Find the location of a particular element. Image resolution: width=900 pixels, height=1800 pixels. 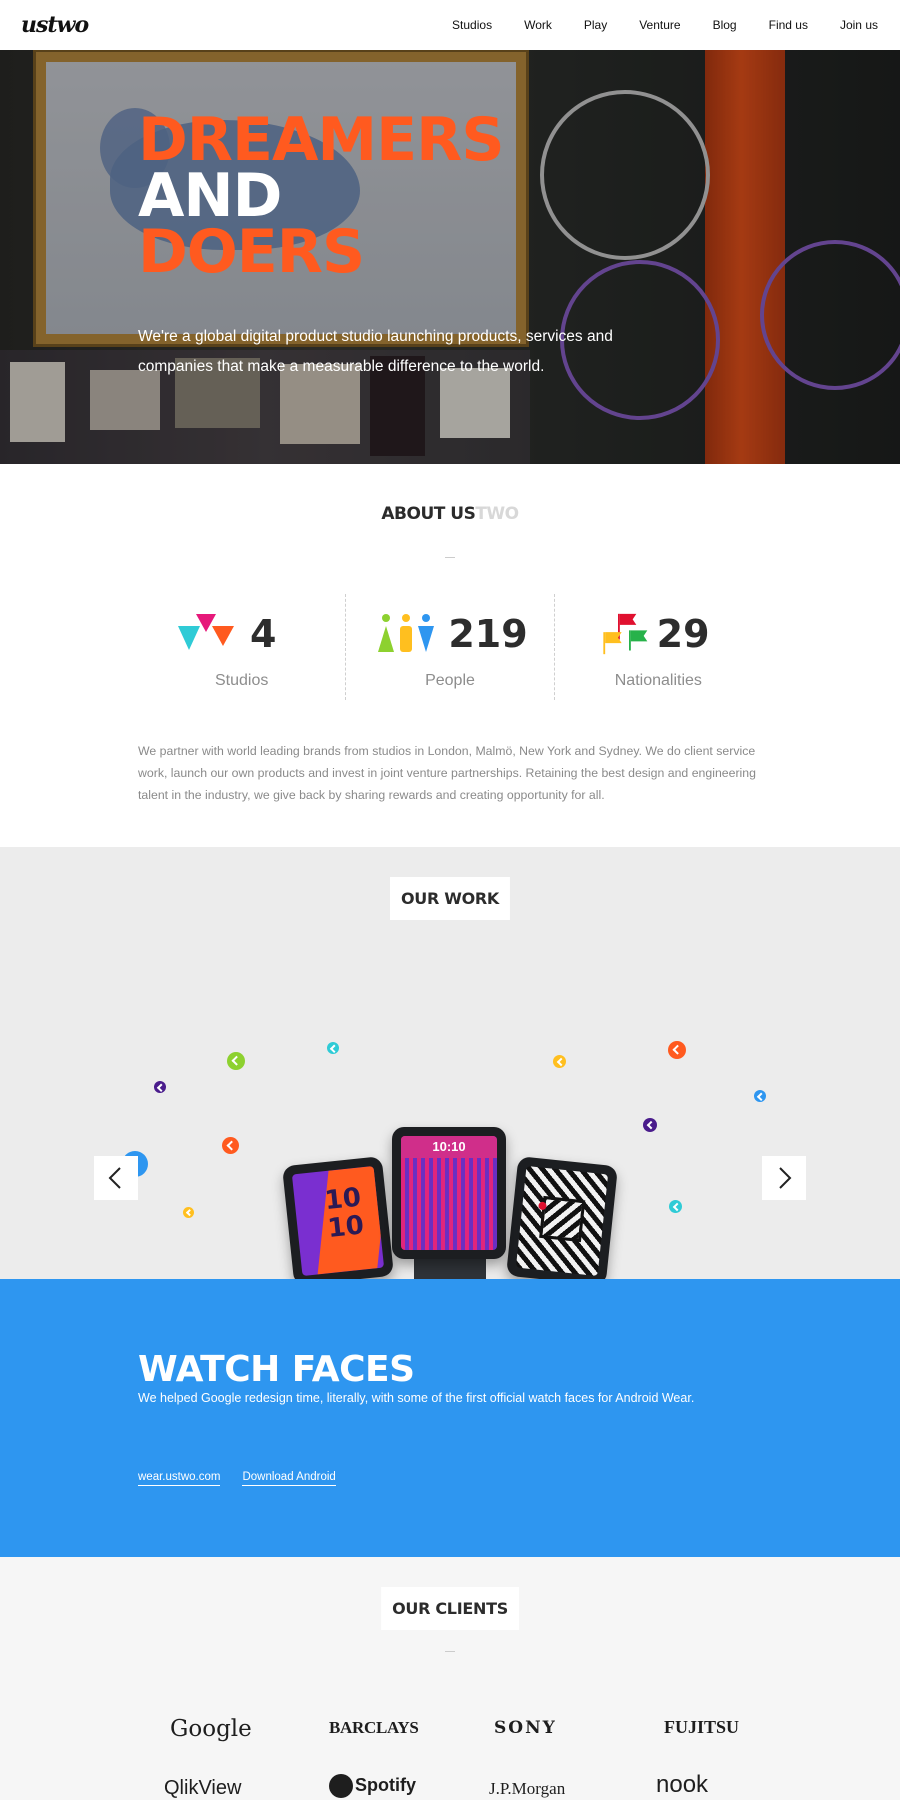

about-divider is located at coordinates (450, 557).